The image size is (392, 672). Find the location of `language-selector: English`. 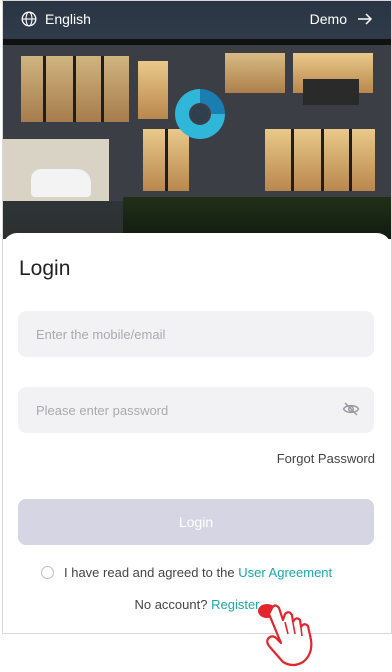

language-selector: English is located at coordinates (47, 19).